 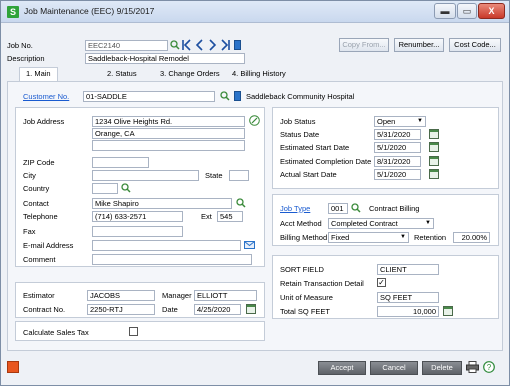 I want to click on description-input: Saddleback-Hospital Remodel, so click(x=165, y=58).